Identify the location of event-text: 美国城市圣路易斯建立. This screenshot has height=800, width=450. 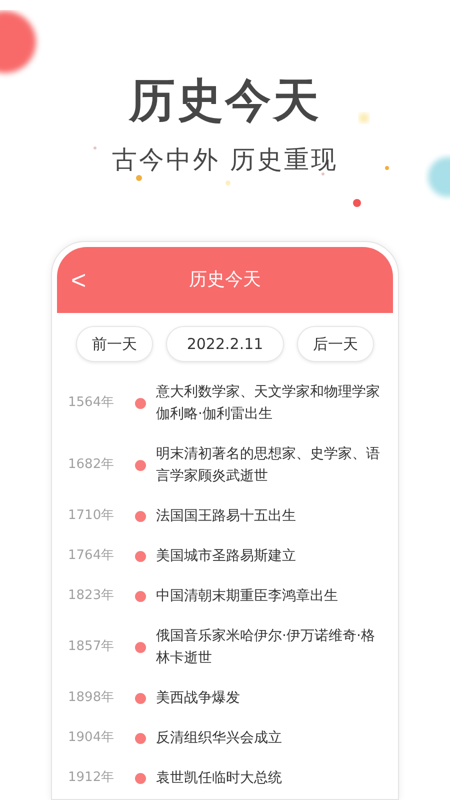
(226, 556).